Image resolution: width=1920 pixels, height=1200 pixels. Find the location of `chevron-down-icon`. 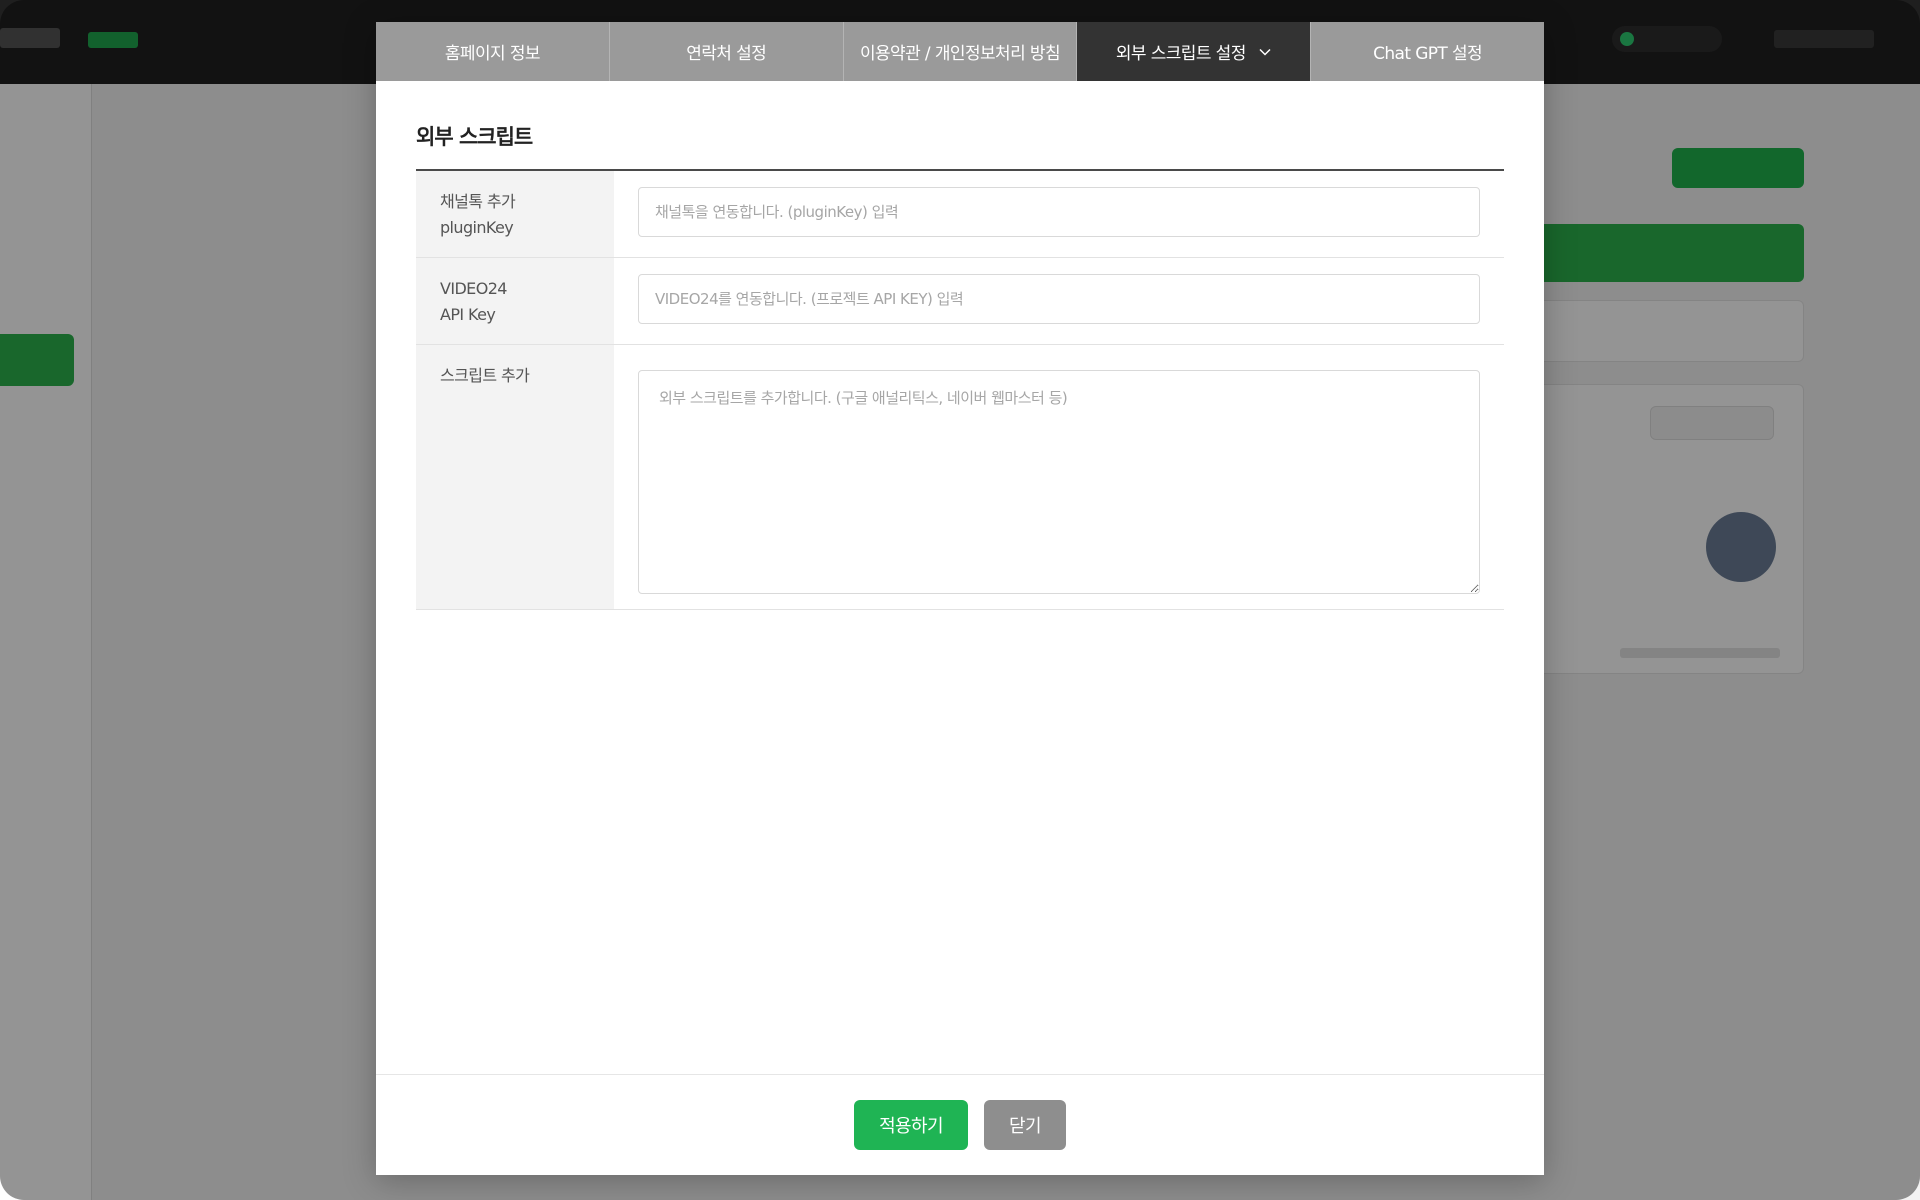

chevron-down-icon is located at coordinates (1265, 52).